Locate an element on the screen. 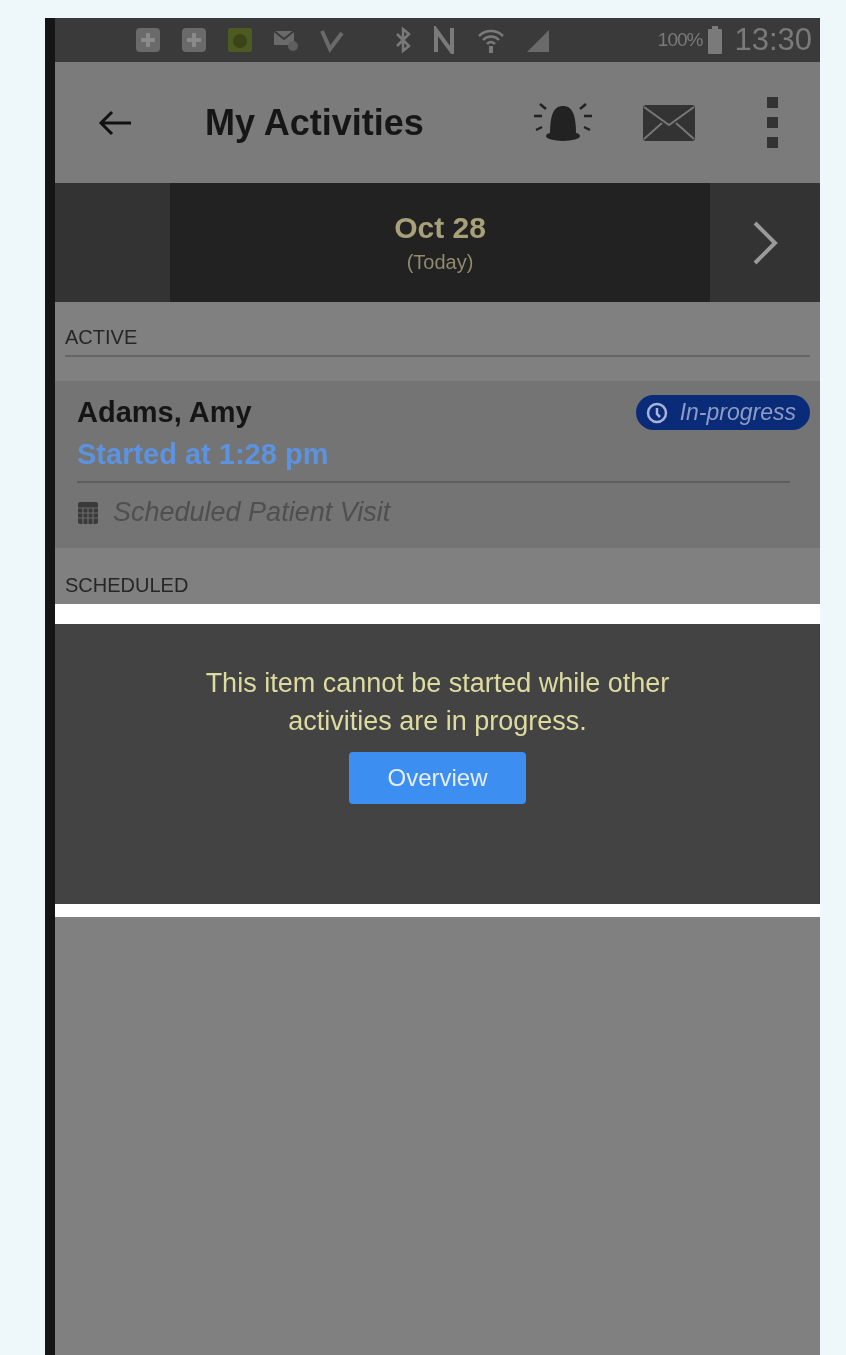 The height and width of the screenshot is (1355, 846). section-header: SCHEDULED is located at coordinates (127, 581).